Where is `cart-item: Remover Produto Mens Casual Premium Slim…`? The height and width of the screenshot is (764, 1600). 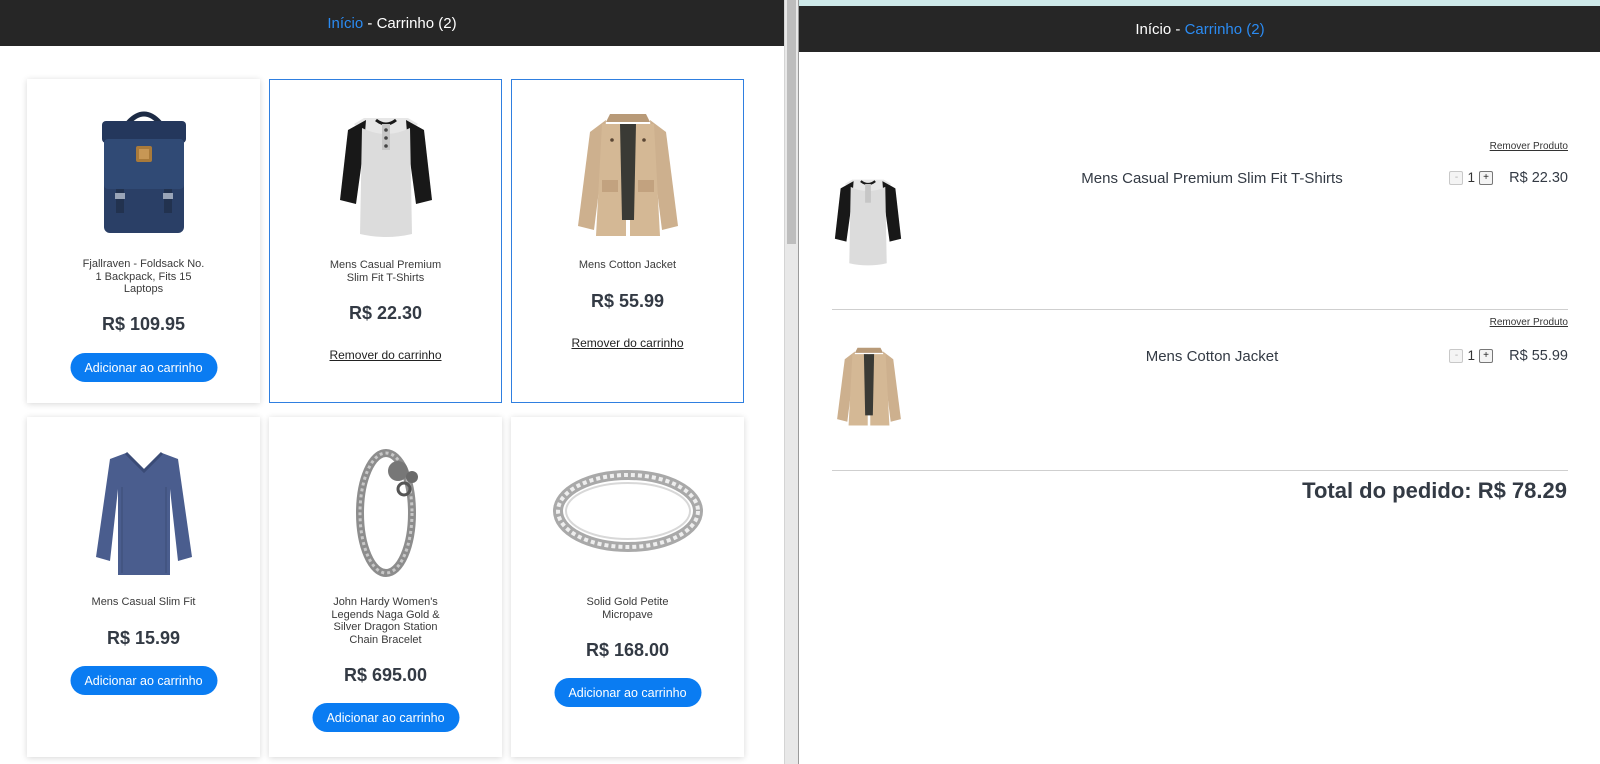 cart-item: Remover Produto Mens Casual Premium Slim… is located at coordinates (1200, 206).